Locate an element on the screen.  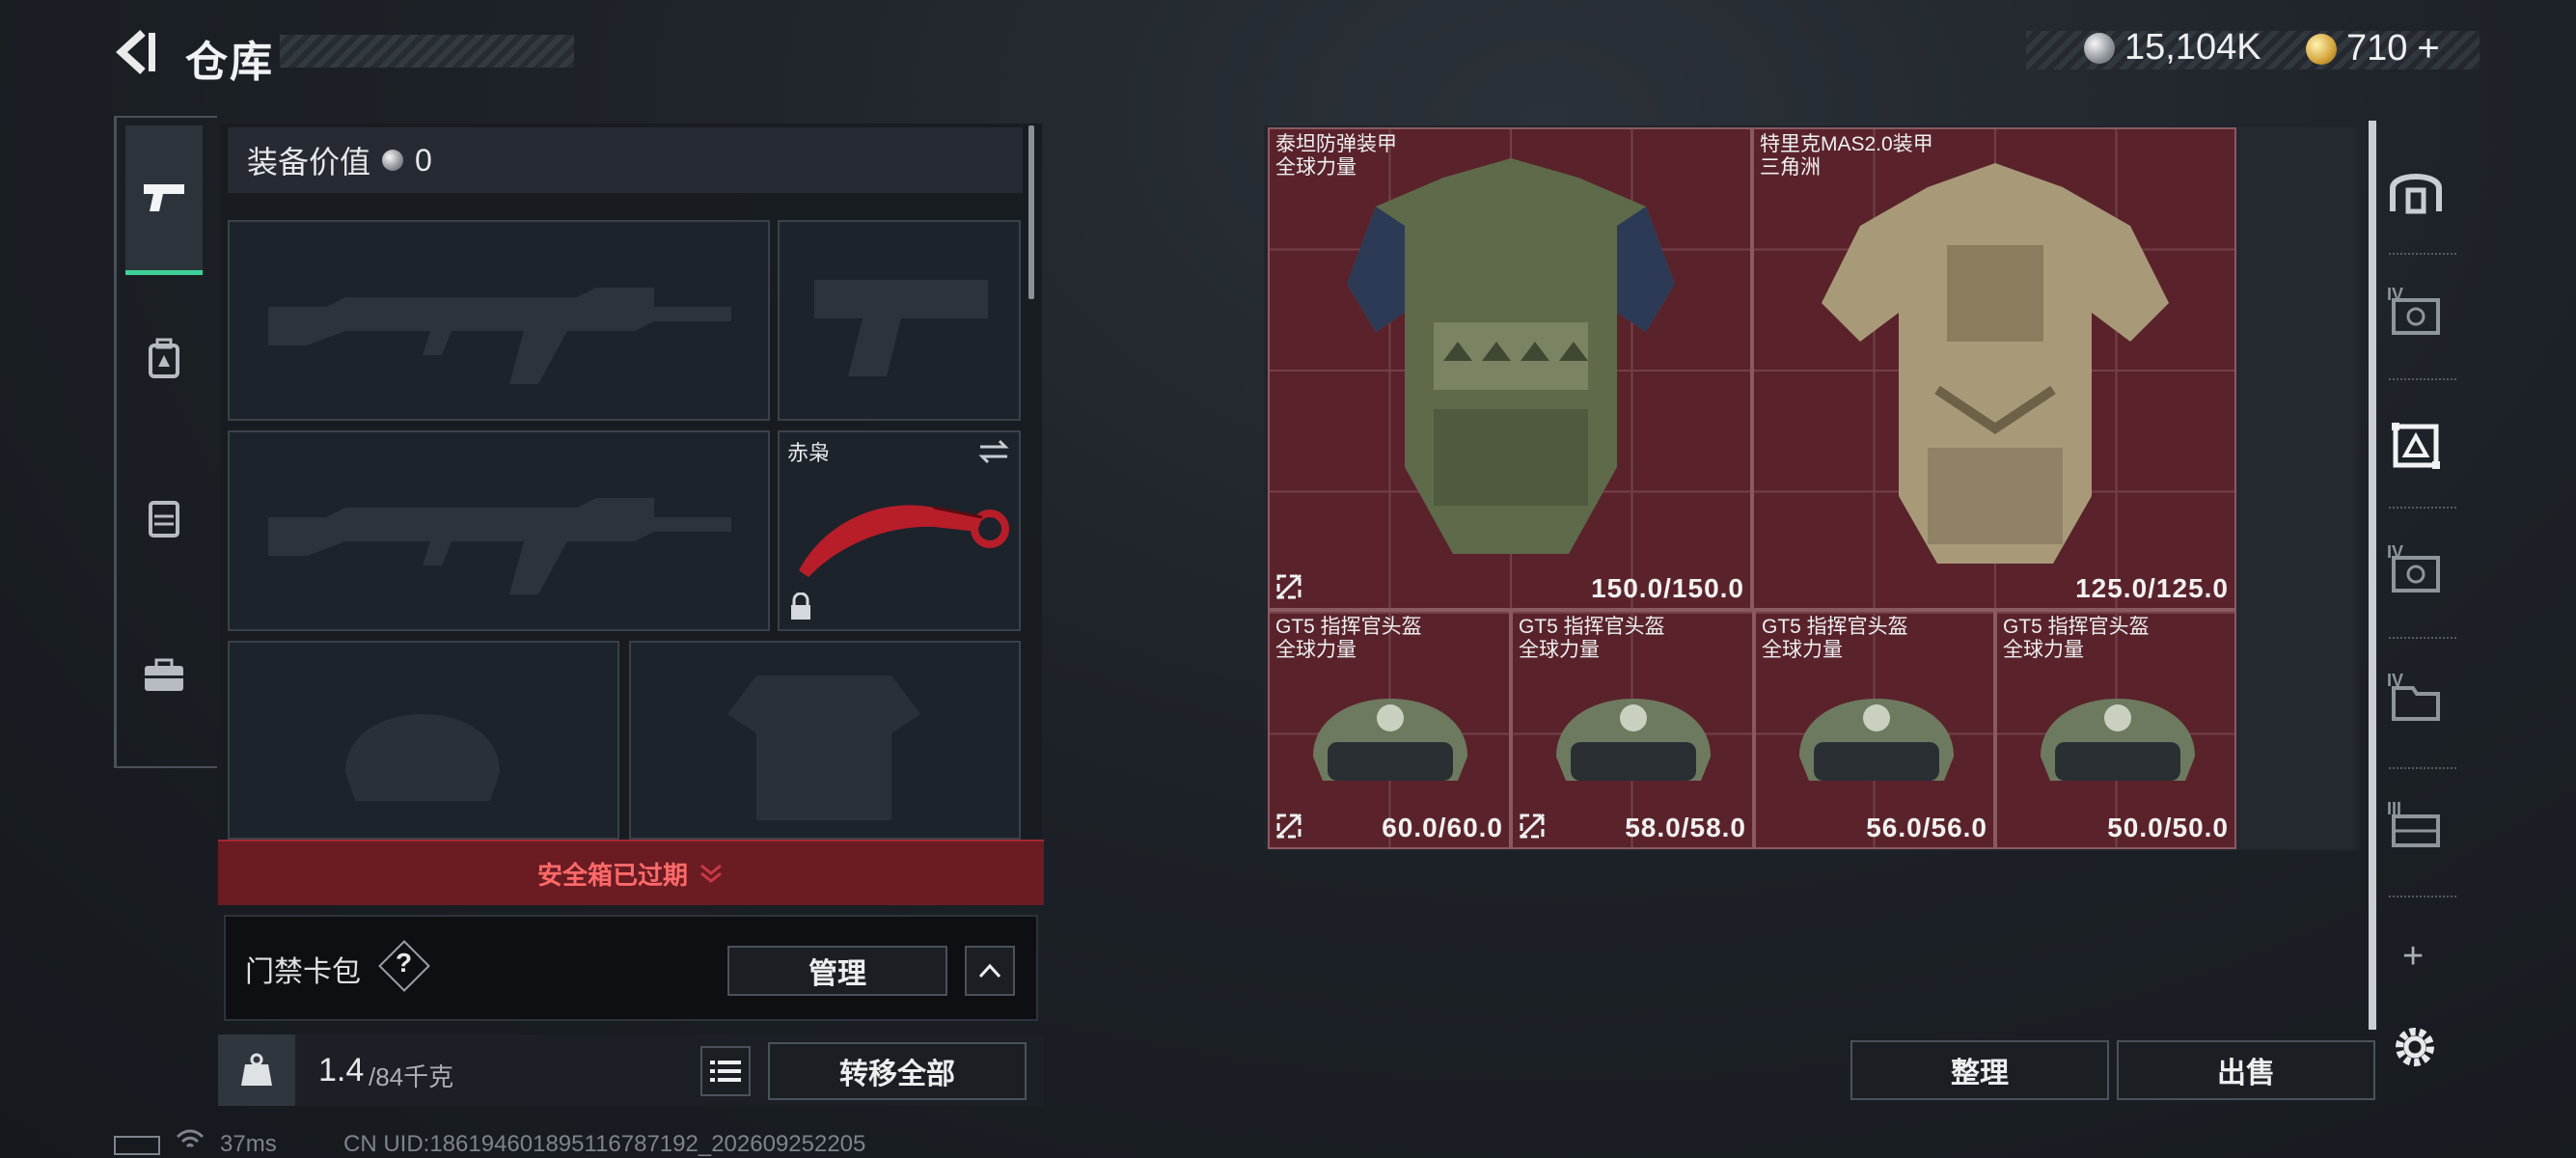
expand-button is located at coordinates (990, 971).